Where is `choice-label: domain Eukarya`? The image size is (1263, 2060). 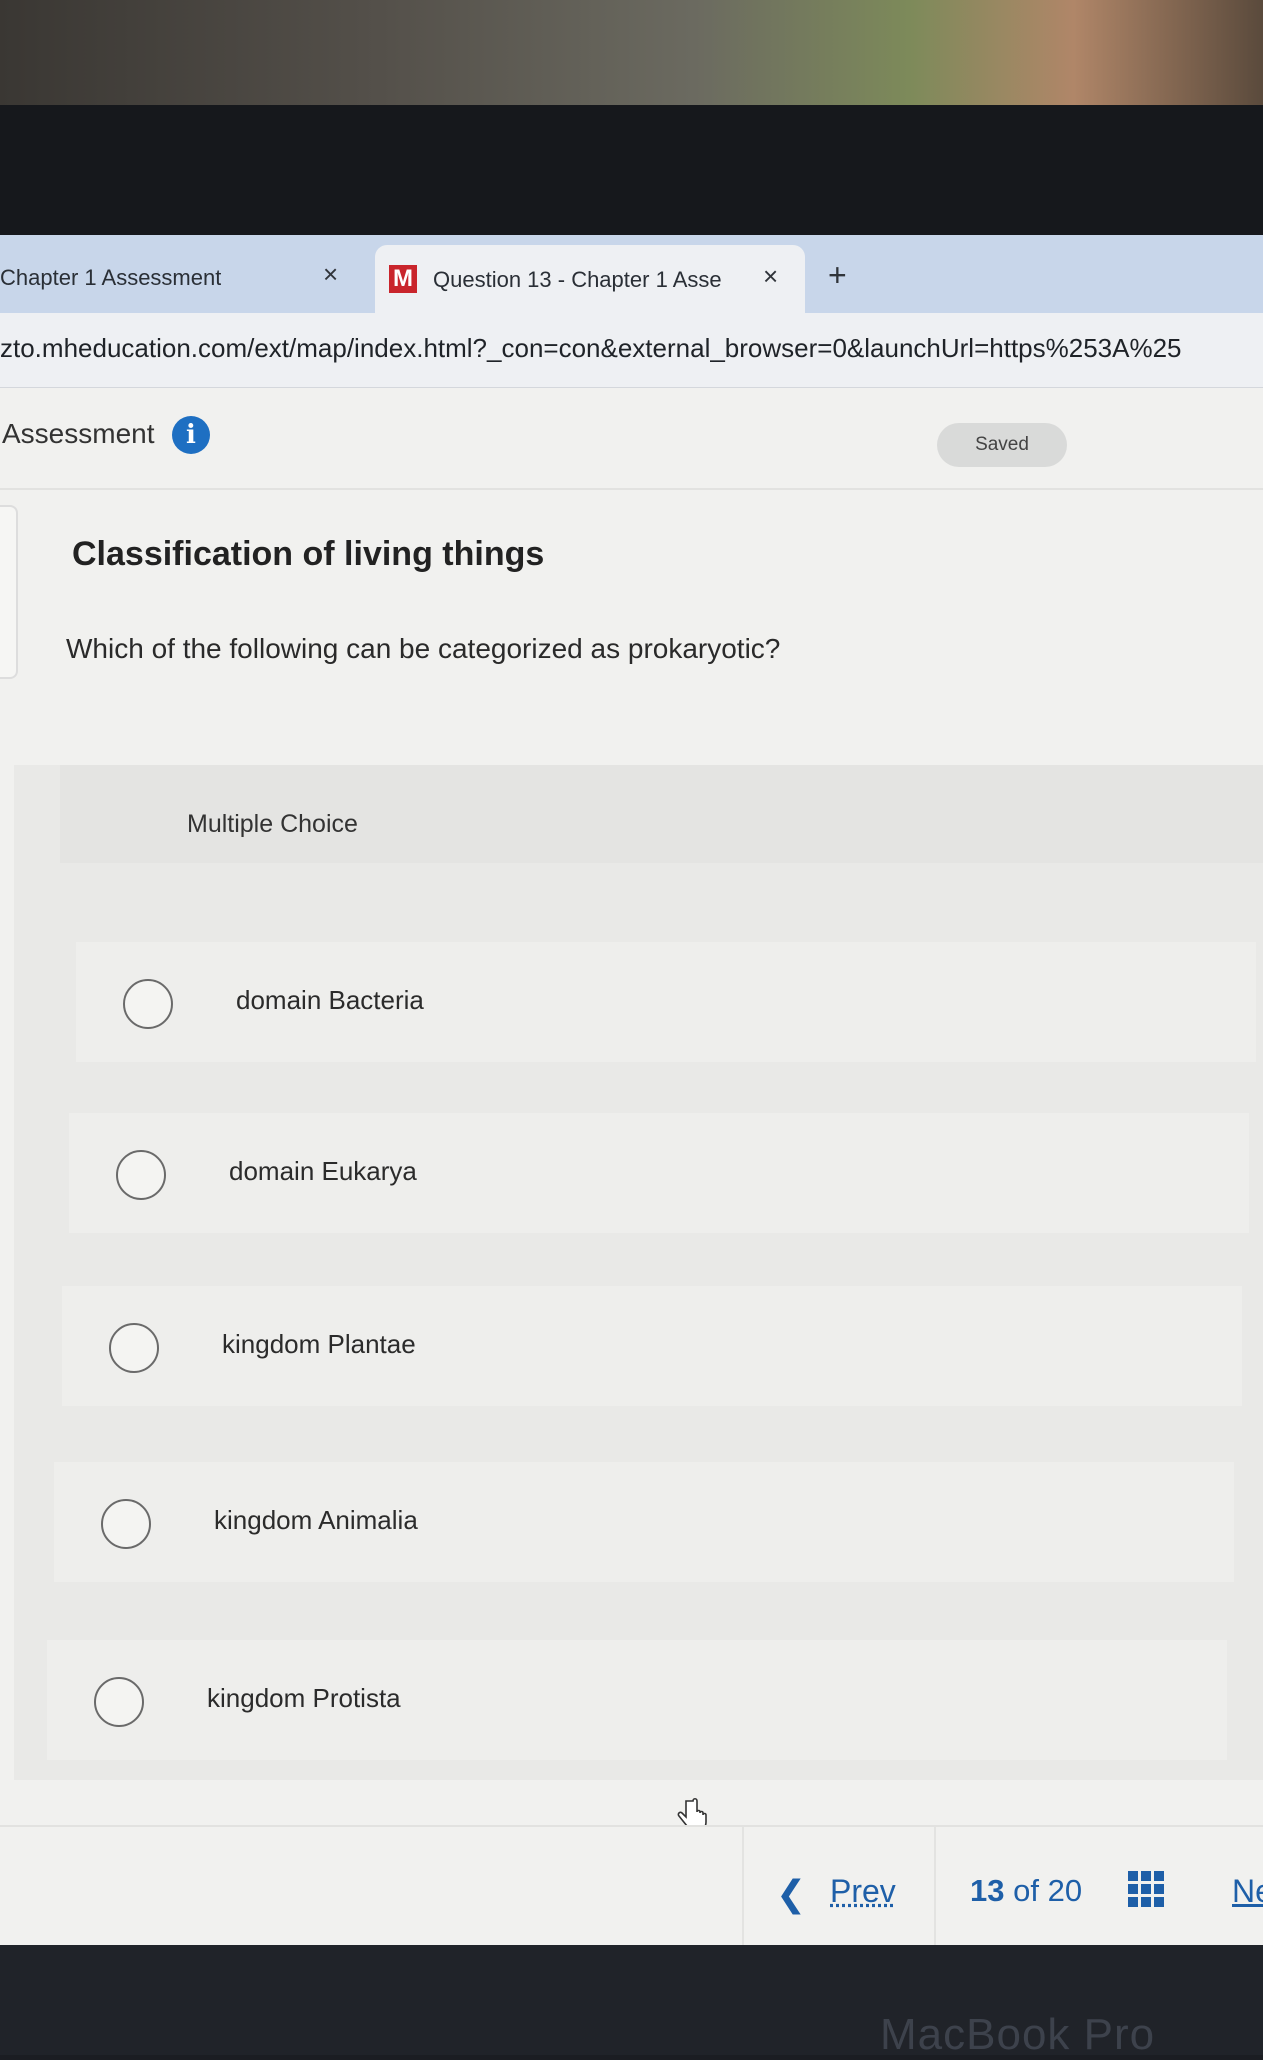 choice-label: domain Eukarya is located at coordinates (323, 1171).